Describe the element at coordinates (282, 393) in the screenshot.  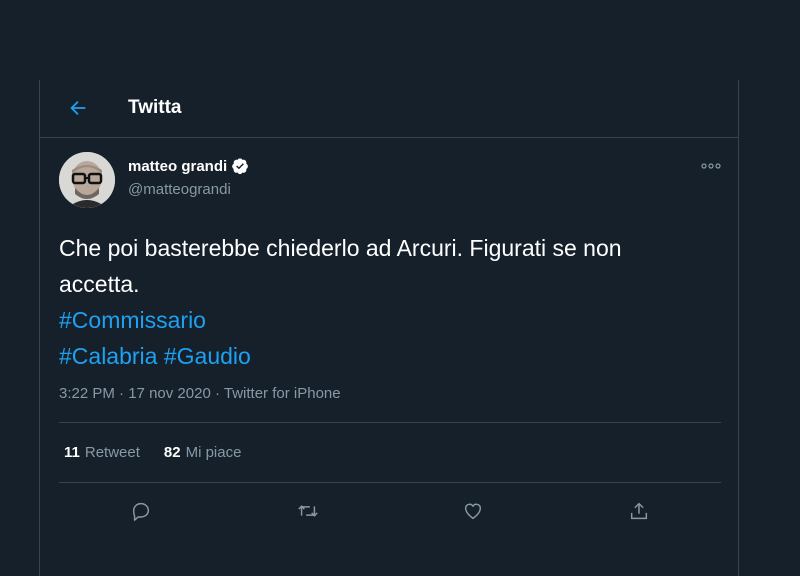
I see `tweet-source: Twitter for iPhone` at that location.